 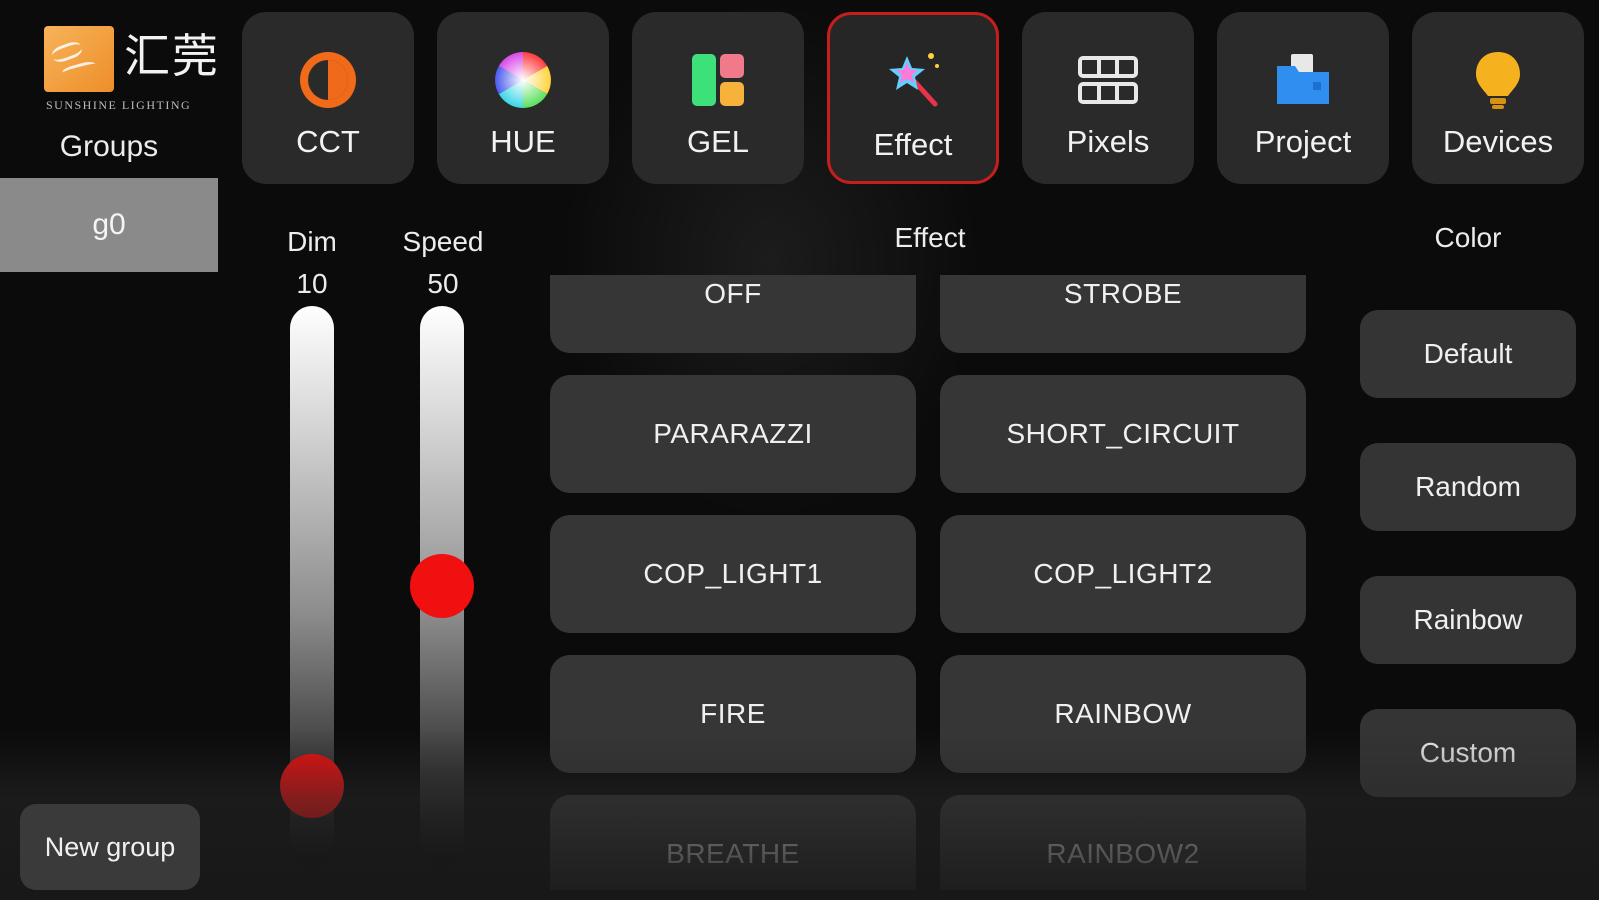 What do you see at coordinates (523, 141) in the screenshot?
I see `tab-label: HUE` at bounding box center [523, 141].